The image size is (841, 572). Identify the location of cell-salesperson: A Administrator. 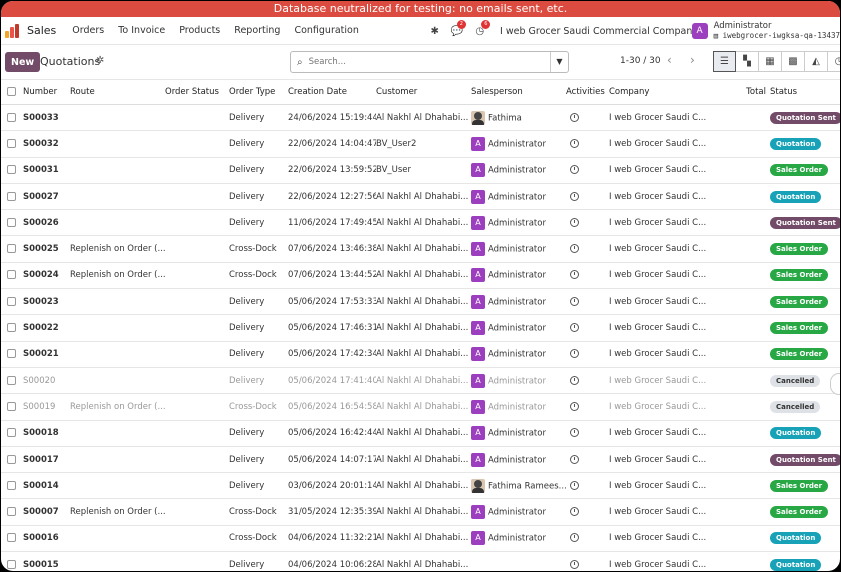
(518, 354).